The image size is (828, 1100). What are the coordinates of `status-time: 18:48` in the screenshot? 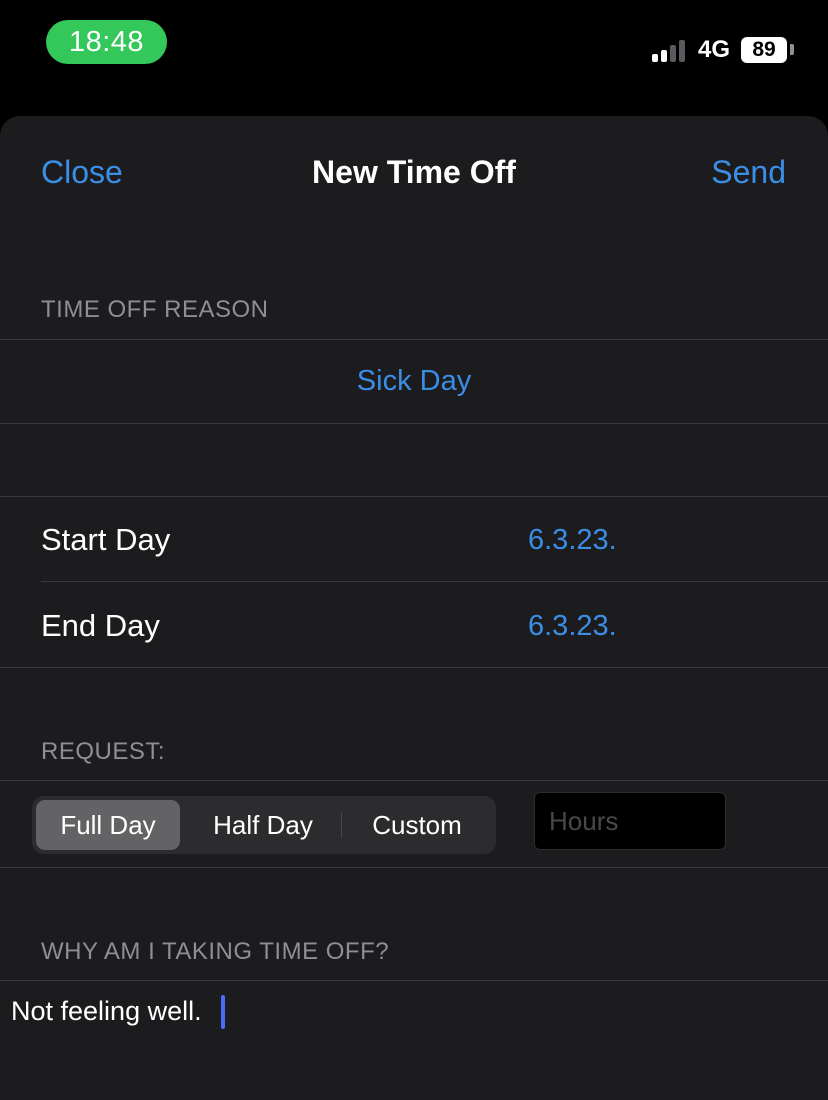 It's located at (106, 42).